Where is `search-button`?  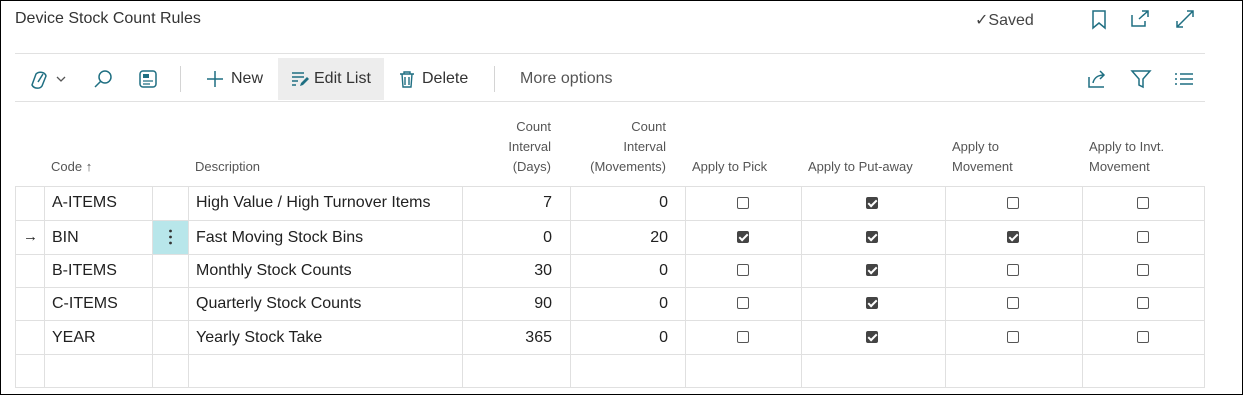
search-button is located at coordinates (103, 79).